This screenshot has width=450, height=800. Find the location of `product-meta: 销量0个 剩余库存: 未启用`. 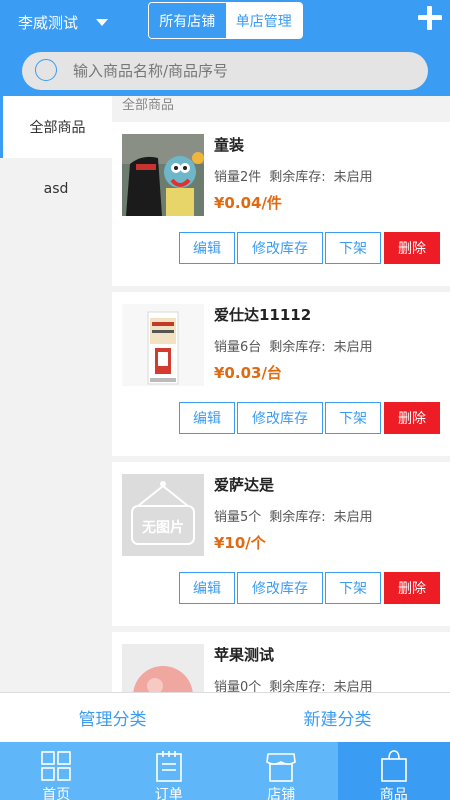

product-meta: 销量0个 剩余库存: 未启用 is located at coordinates (293, 684).